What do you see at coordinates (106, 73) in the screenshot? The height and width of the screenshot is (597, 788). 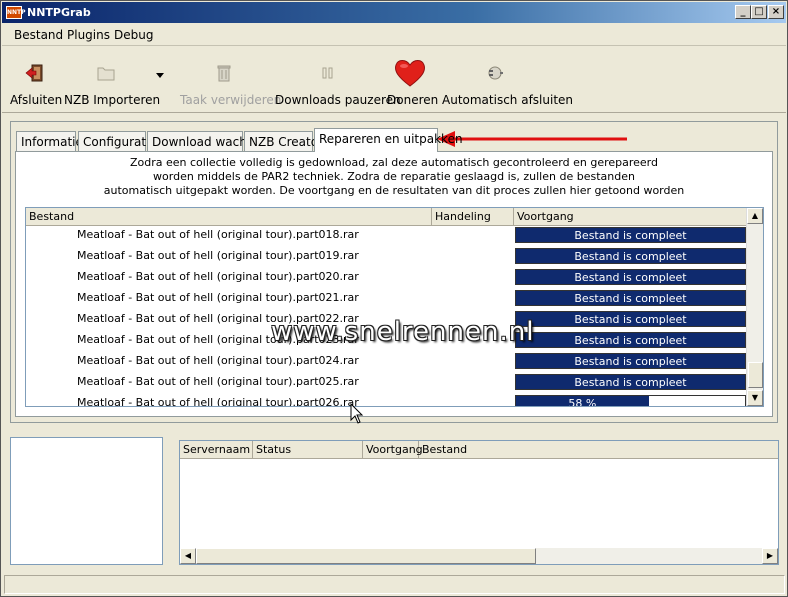 I see `folder-icon` at bounding box center [106, 73].